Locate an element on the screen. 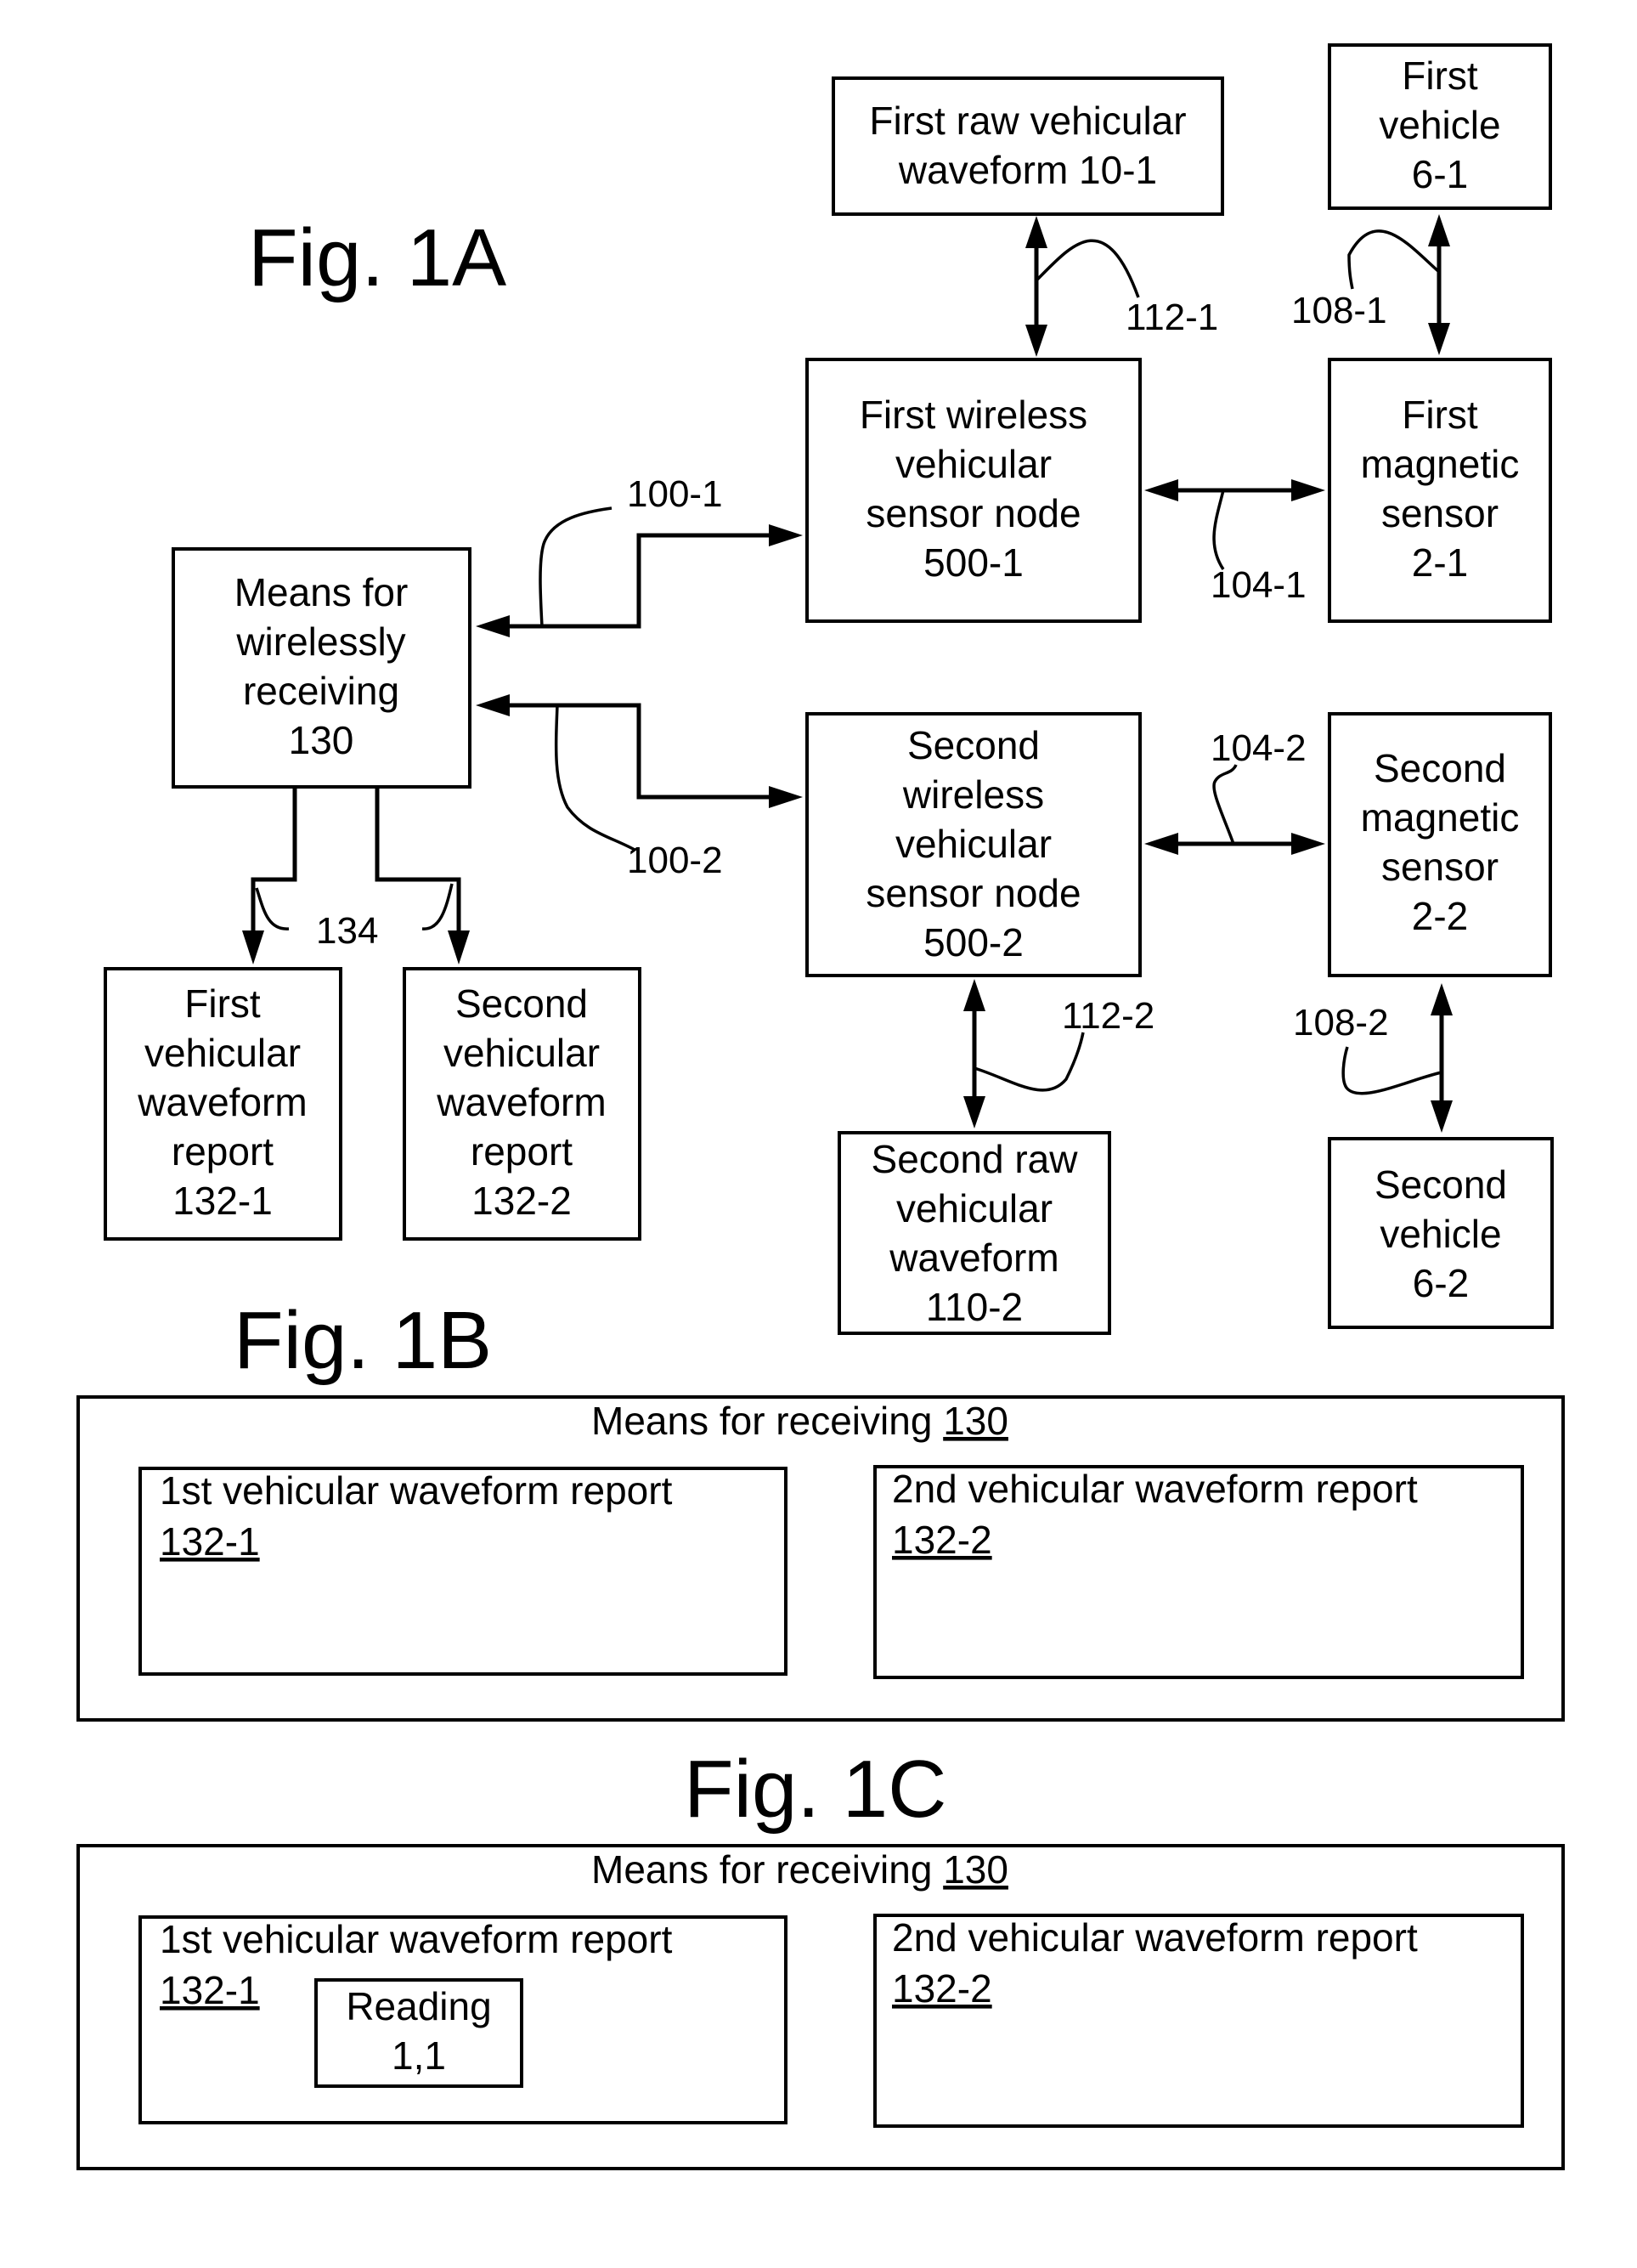 The width and height of the screenshot is (1637, 2268). box-text: First raw vehicular is located at coordinates (1027, 121).